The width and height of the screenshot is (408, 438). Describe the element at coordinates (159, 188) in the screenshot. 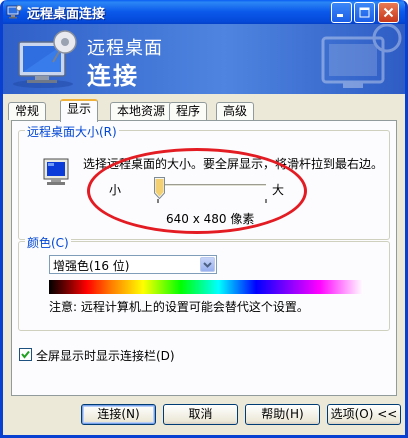

I see `display-size-slider-thumb` at that location.